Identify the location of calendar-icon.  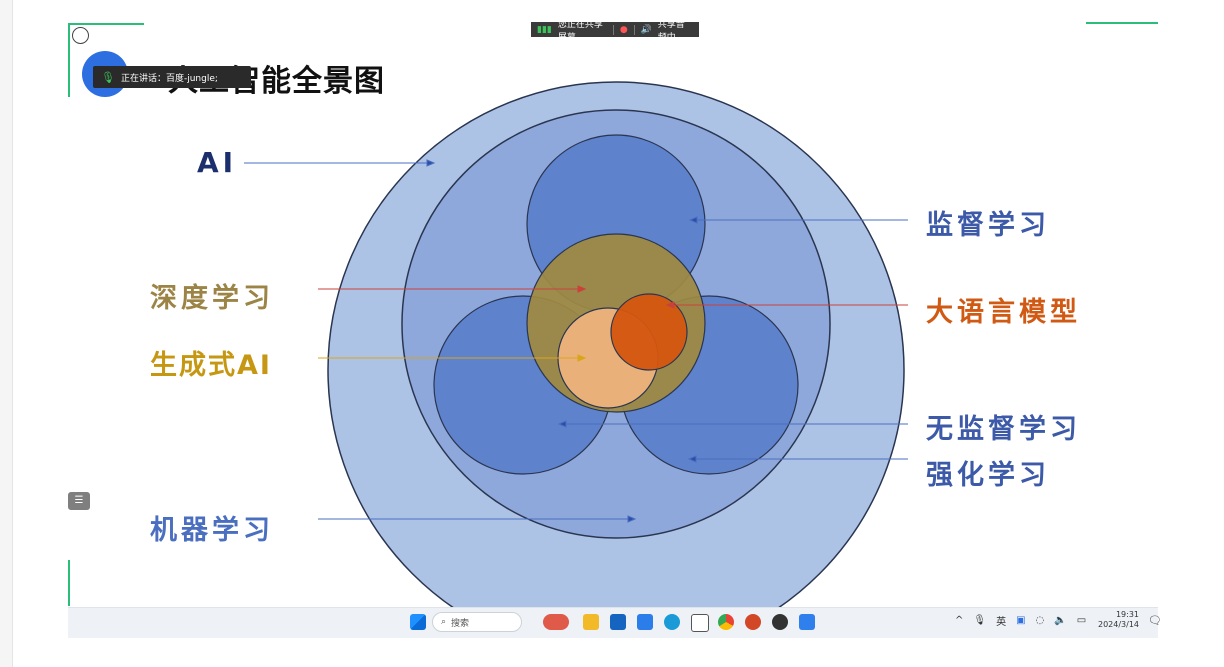
(700, 623).